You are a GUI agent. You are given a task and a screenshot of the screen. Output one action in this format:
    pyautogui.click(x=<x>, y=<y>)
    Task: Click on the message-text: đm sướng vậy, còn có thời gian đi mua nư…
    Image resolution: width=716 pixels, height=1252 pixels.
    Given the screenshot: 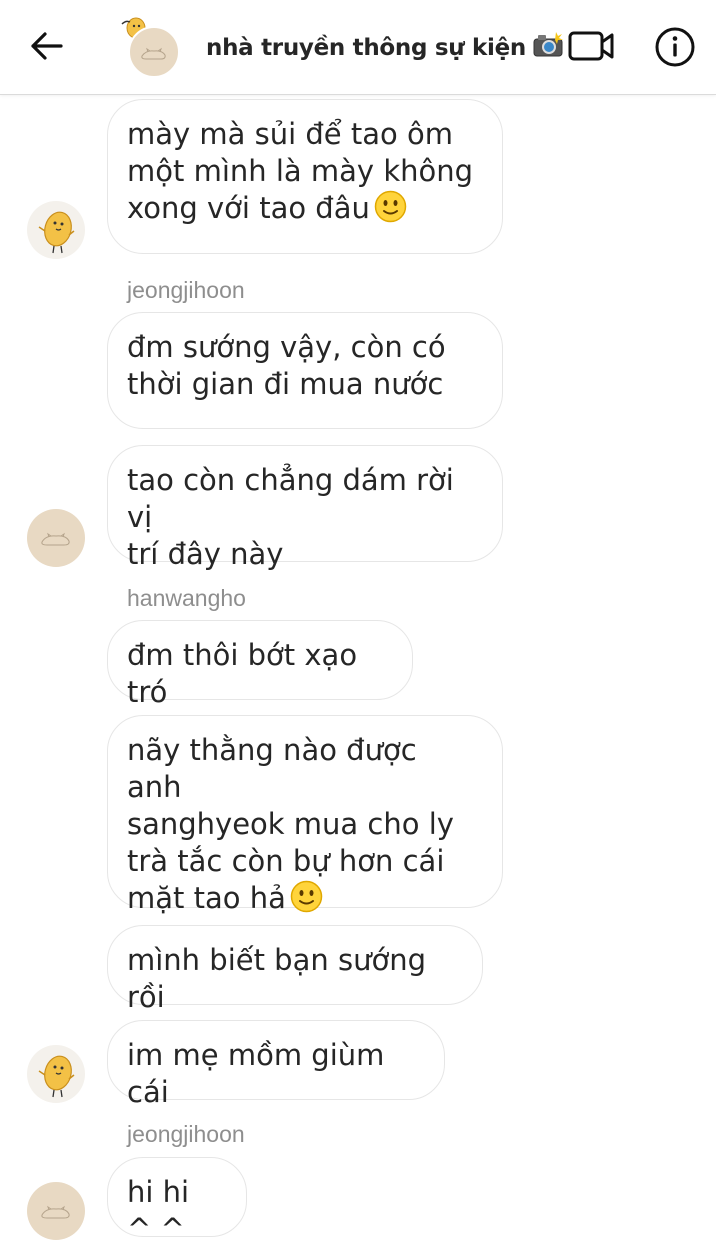 What is the action you would take?
    pyautogui.click(x=286, y=365)
    